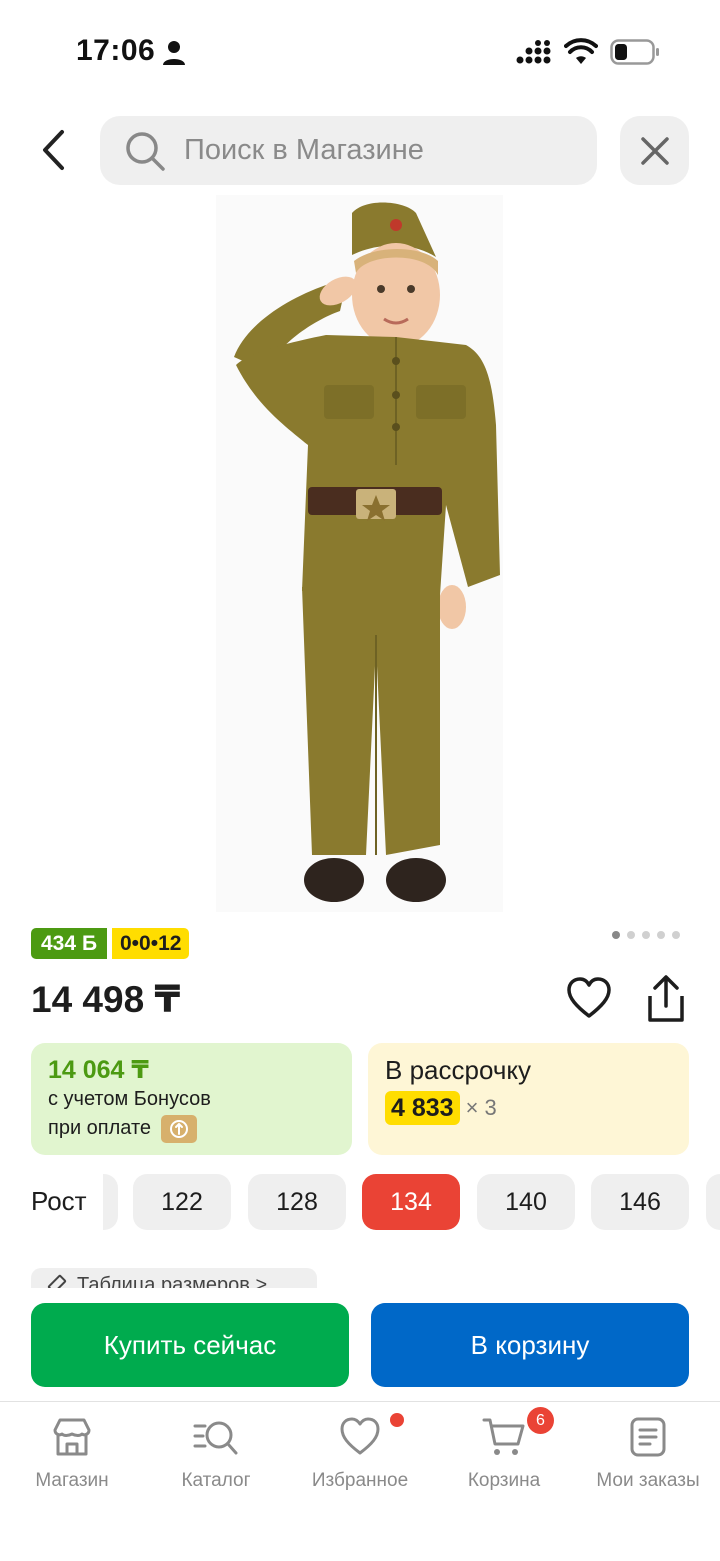 The width and height of the screenshot is (720, 1561). I want to click on close-button, so click(654, 150).